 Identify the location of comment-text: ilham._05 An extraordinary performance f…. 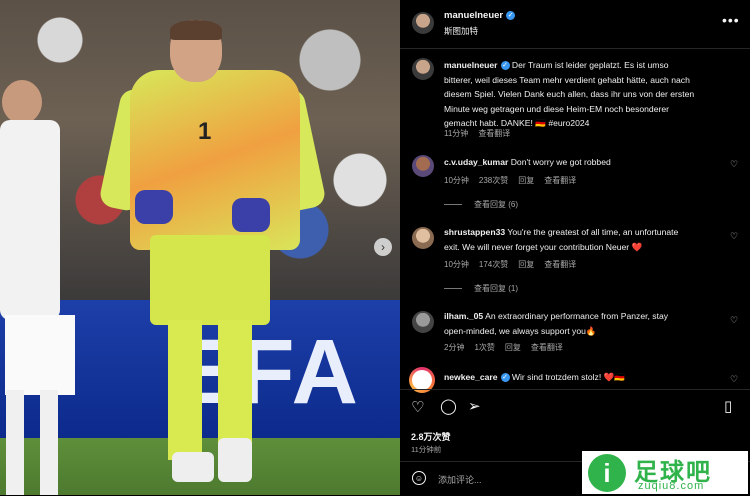
(556, 323).